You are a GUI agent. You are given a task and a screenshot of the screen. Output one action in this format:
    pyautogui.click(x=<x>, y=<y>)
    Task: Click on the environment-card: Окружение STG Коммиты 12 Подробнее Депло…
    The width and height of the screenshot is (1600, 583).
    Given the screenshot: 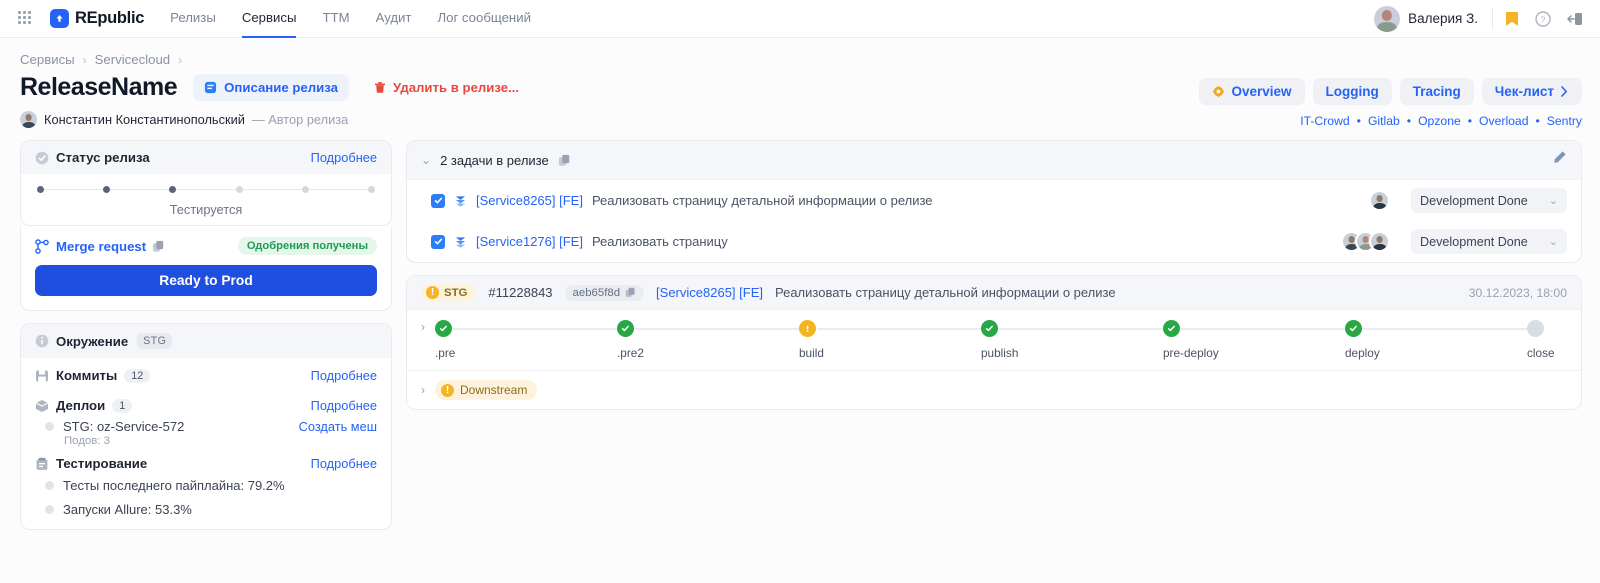 What is the action you would take?
    pyautogui.click(x=206, y=426)
    